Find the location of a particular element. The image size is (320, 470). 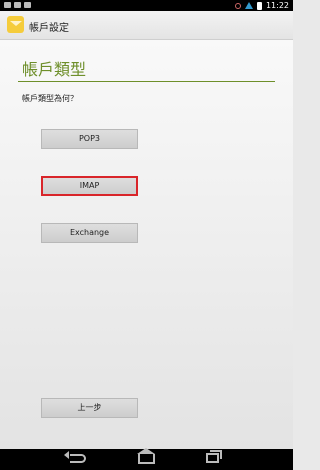

play-icon is located at coordinates (27, 5).